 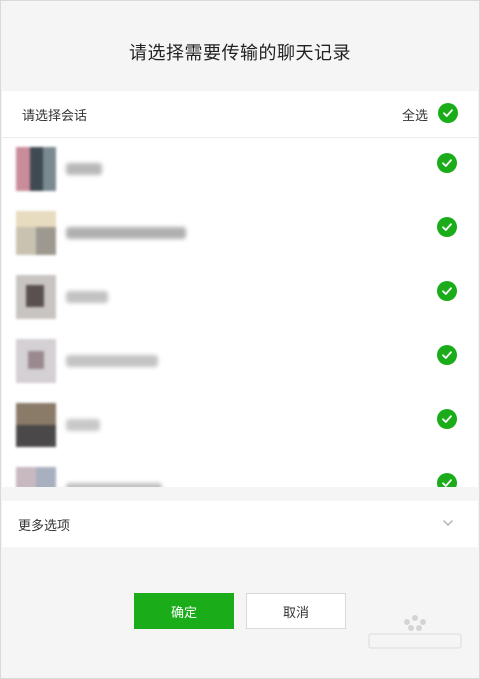 I want to click on select-all-checkbox, so click(x=448, y=113).